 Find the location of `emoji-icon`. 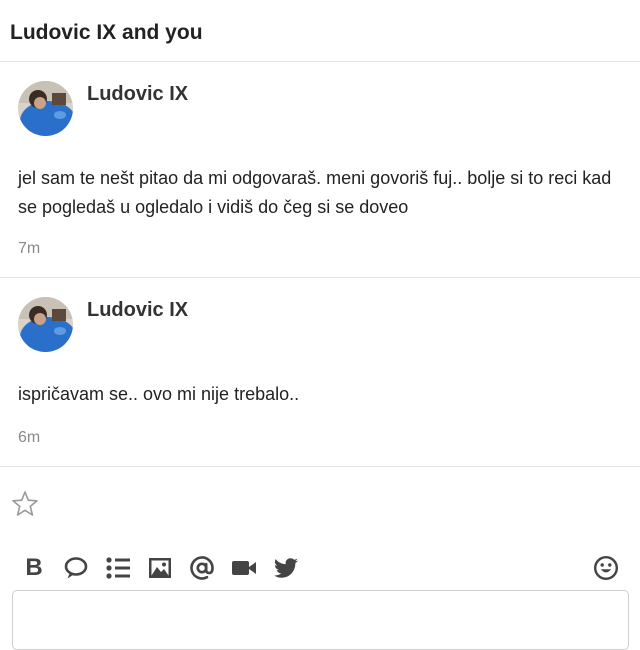

emoji-icon is located at coordinates (606, 568).